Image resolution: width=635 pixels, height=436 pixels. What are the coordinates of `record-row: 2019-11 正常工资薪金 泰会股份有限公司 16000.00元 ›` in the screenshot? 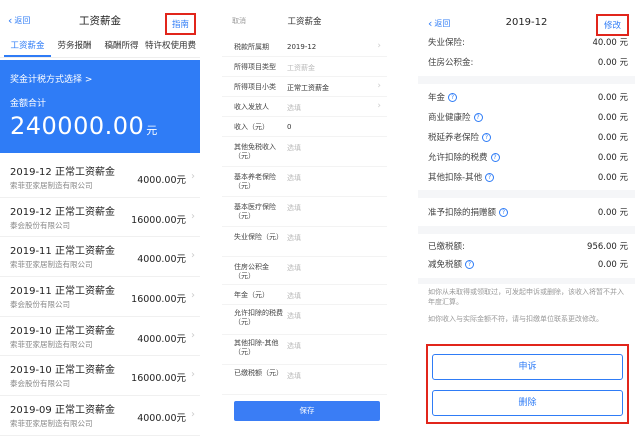 It's located at (100, 297).